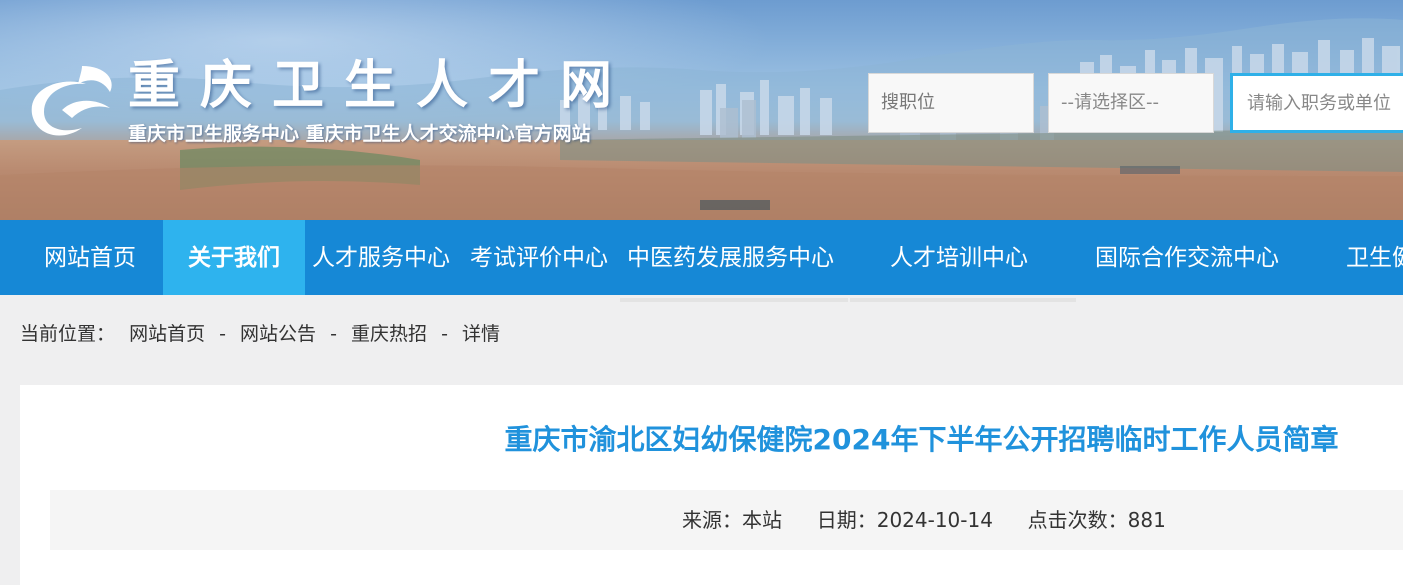 The height and width of the screenshot is (585, 1403). I want to click on source-label: 来源：, so click(712, 520).